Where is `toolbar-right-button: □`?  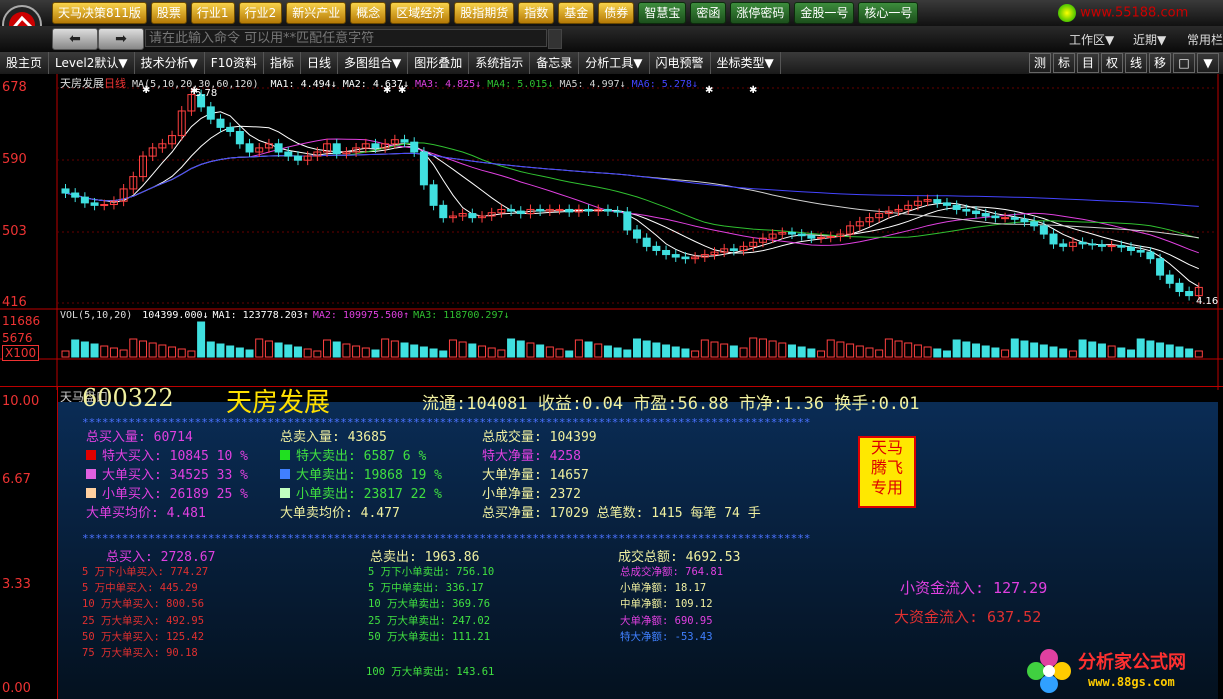
toolbar-right-button: □ is located at coordinates (1184, 63).